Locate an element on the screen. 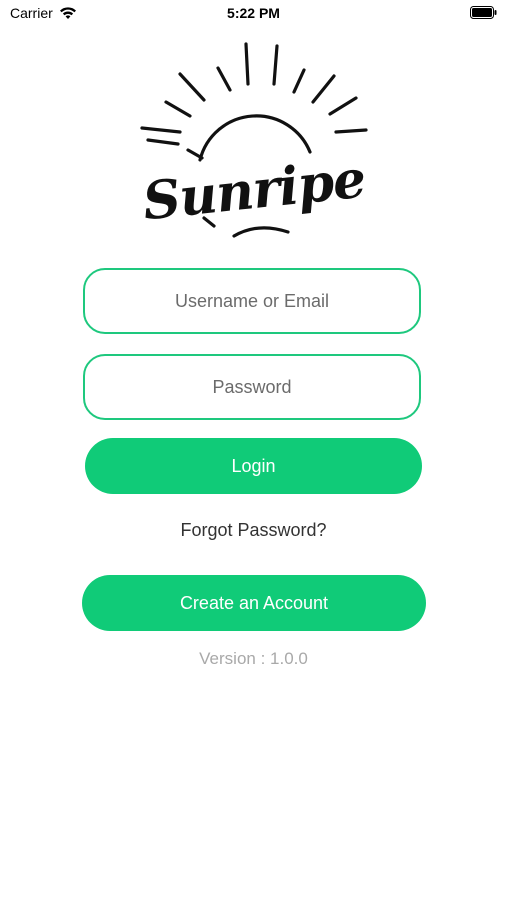 The height and width of the screenshot is (900, 507). password-field is located at coordinates (252, 387).